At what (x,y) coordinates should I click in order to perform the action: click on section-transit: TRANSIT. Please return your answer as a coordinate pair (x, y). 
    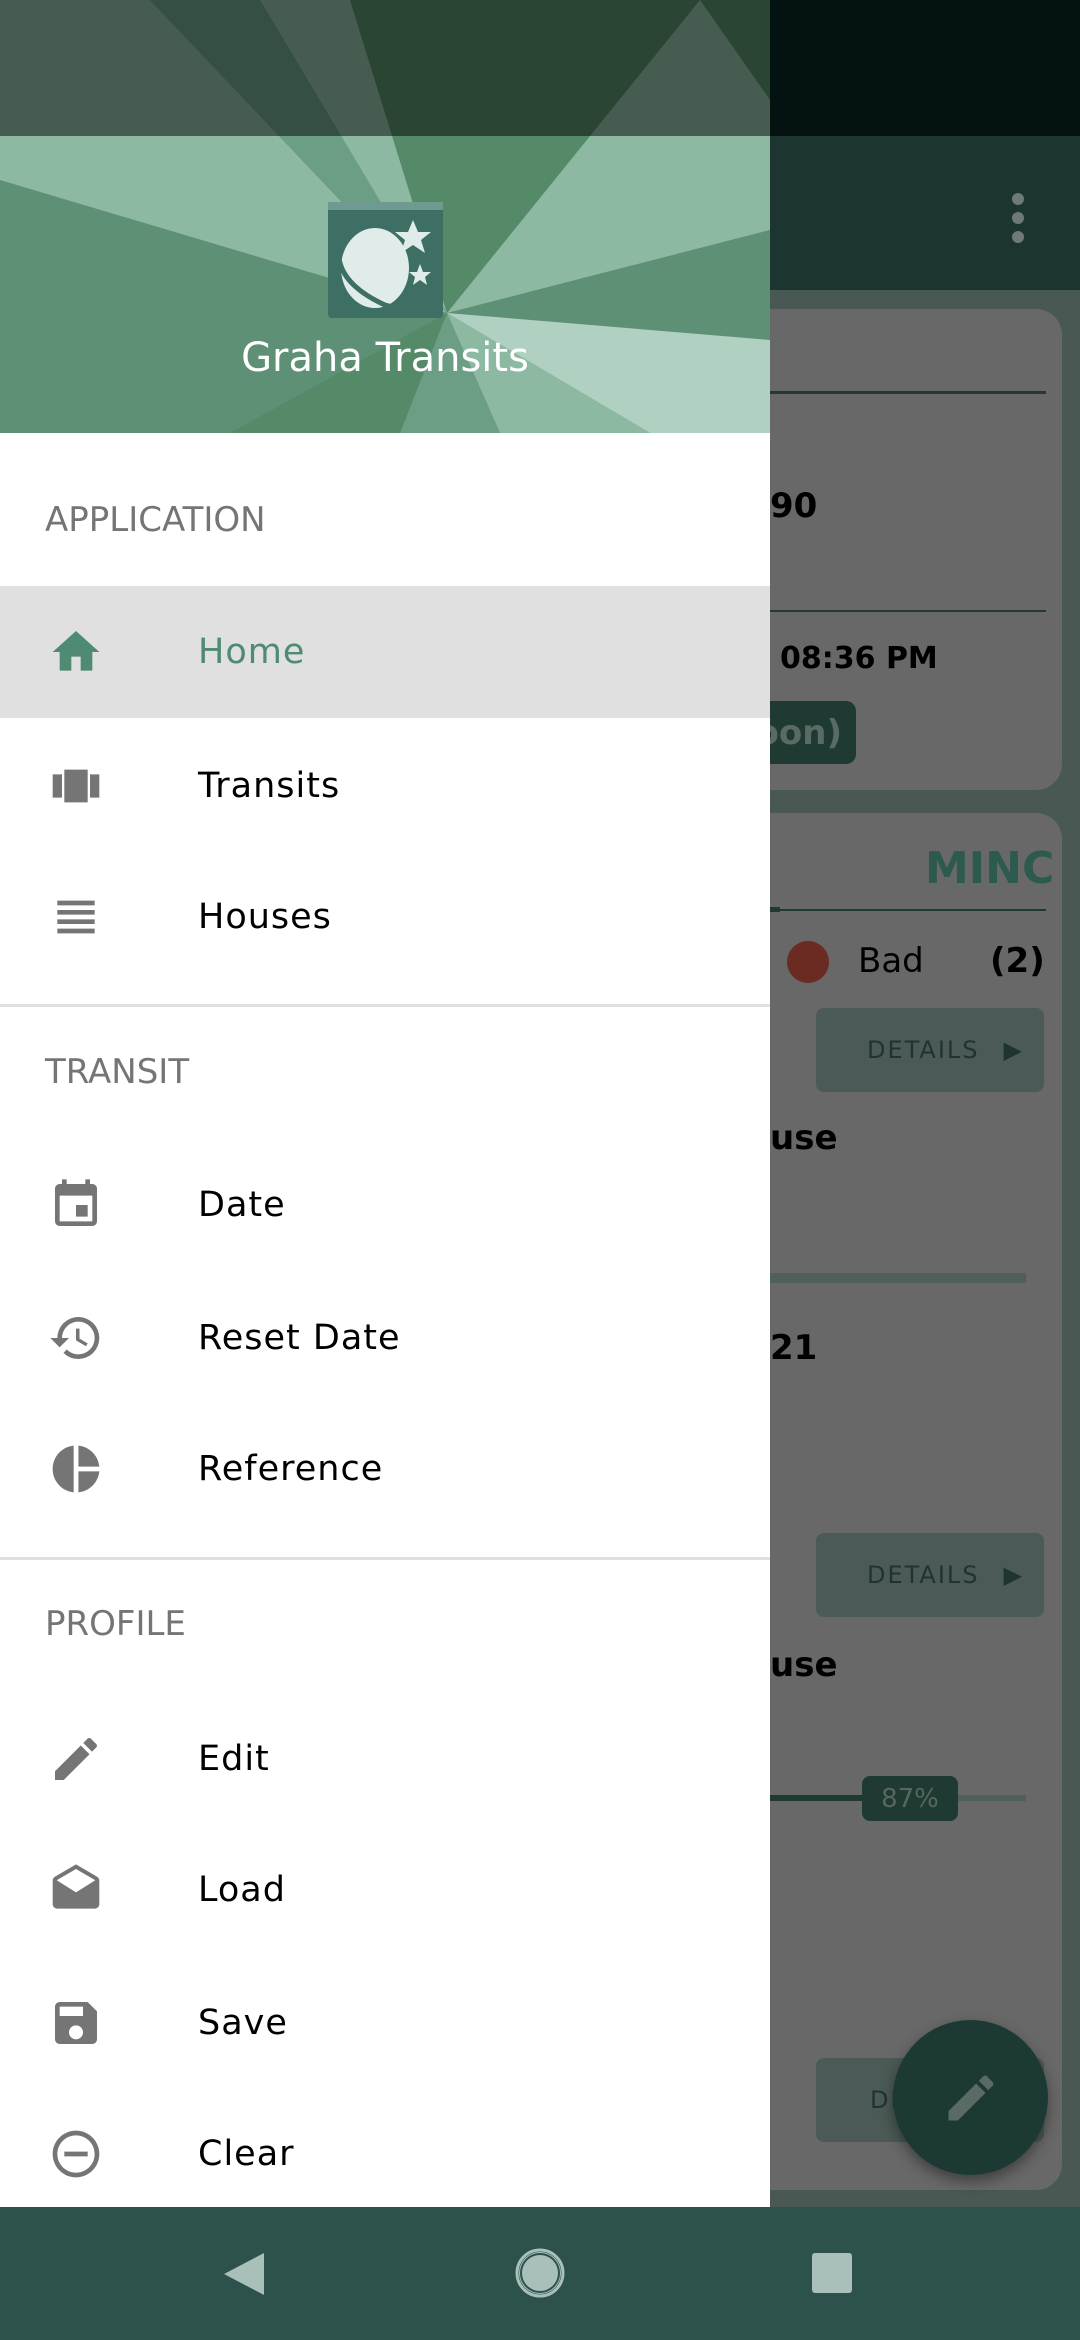
    Looking at the image, I should click on (117, 1072).